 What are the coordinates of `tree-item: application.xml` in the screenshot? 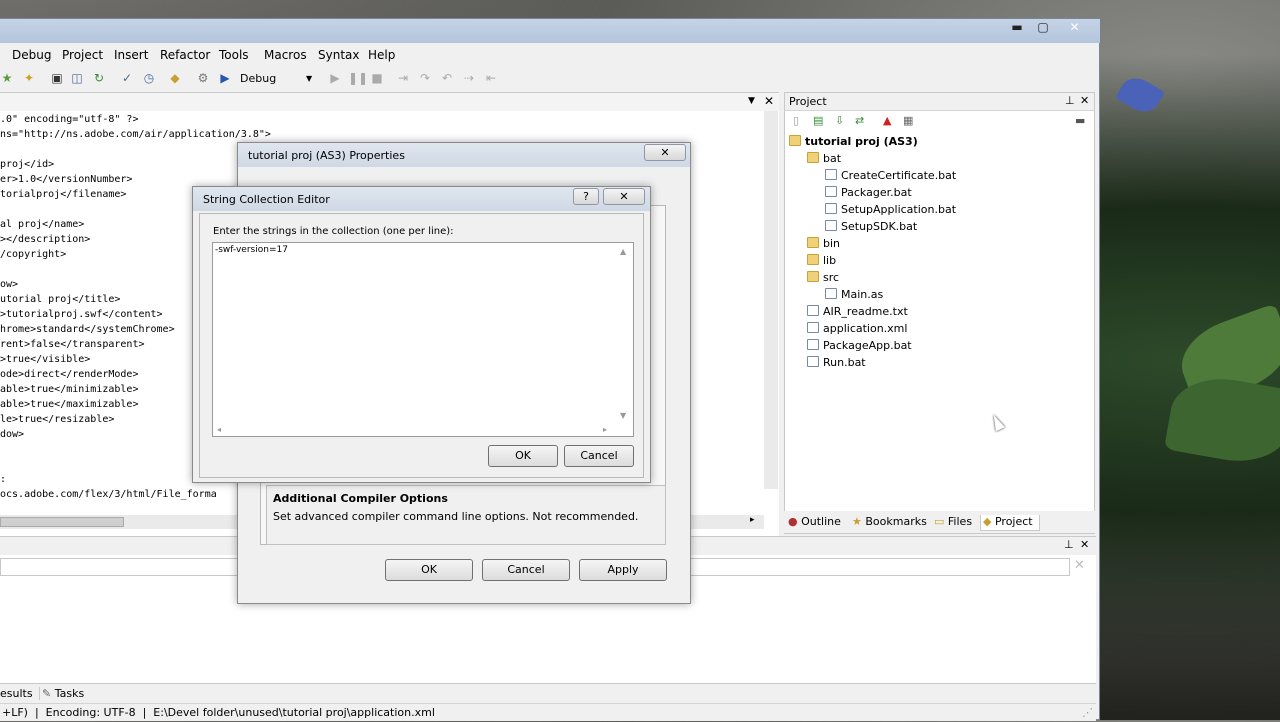 It's located at (857, 328).